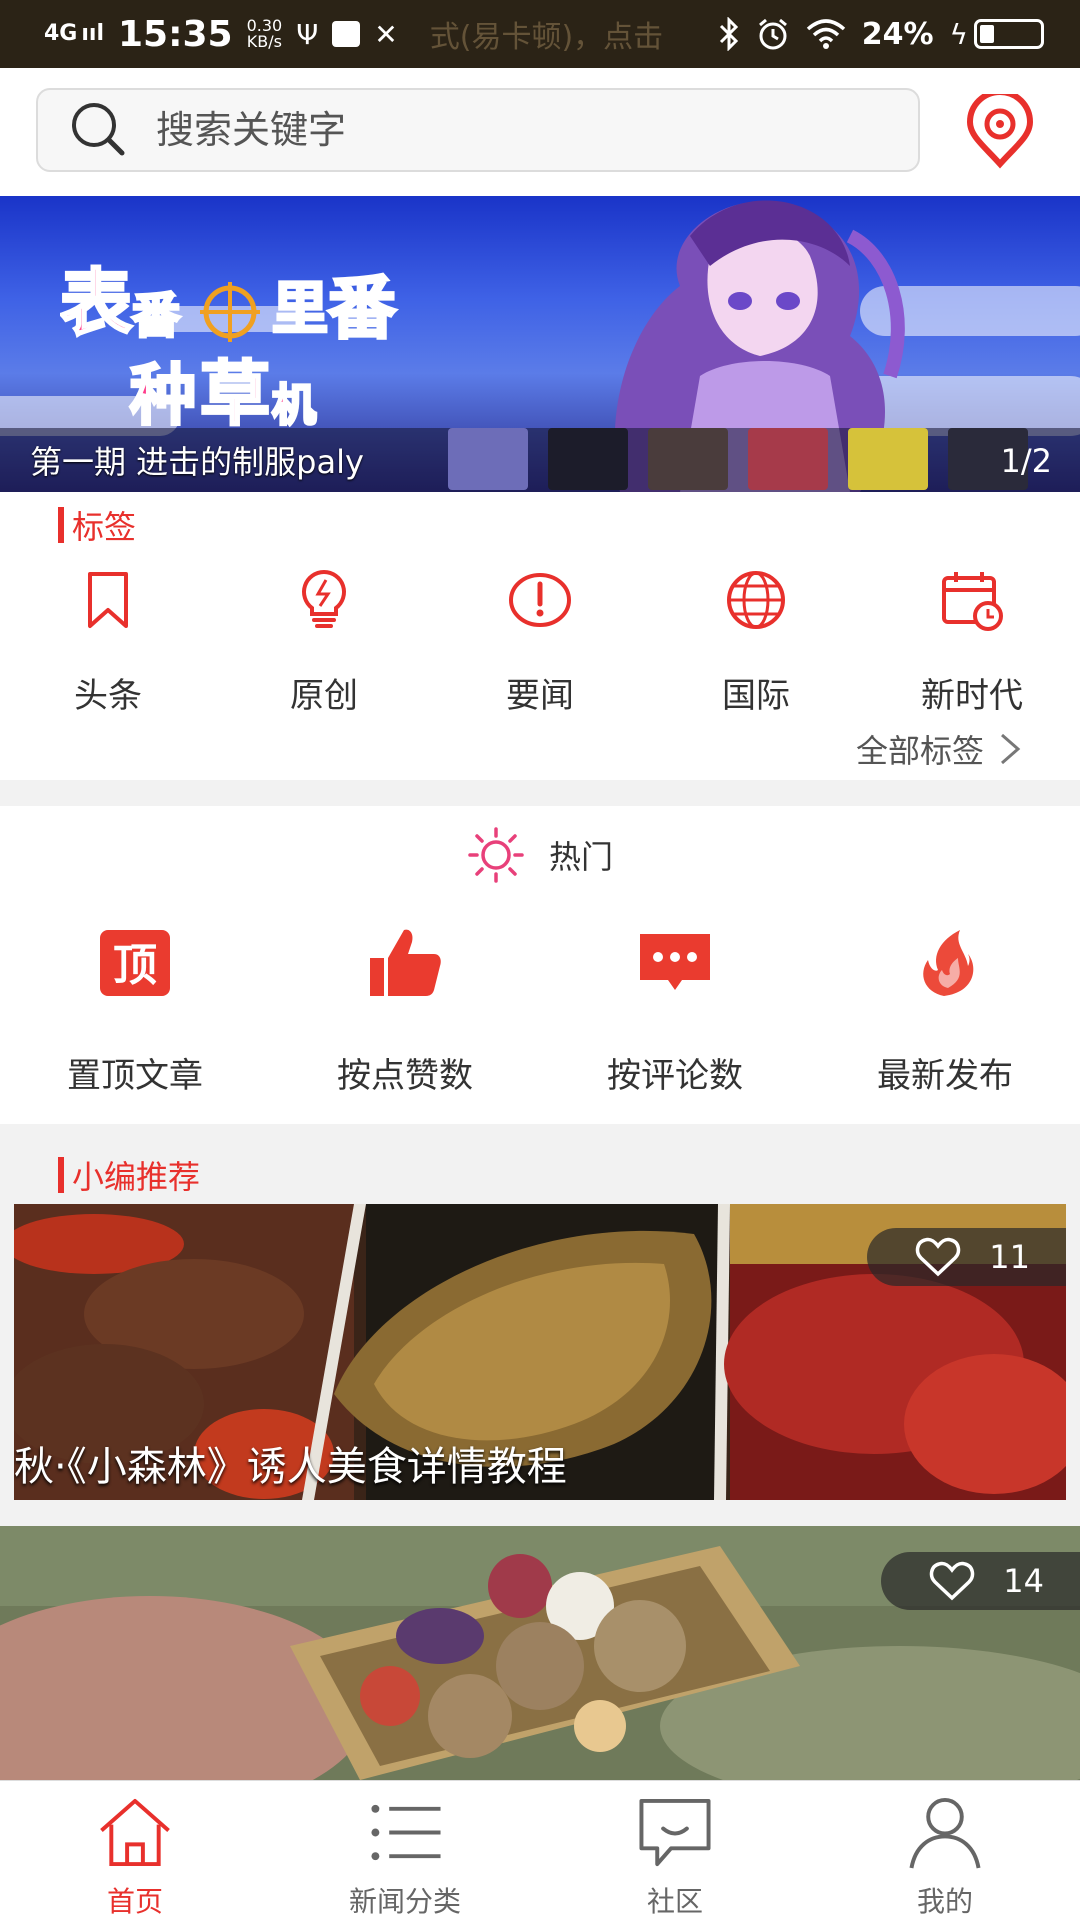 The height and width of the screenshot is (1920, 1080). What do you see at coordinates (135, 1009) in the screenshot?
I see `hot-item-pinned: 顶 置顶文章` at bounding box center [135, 1009].